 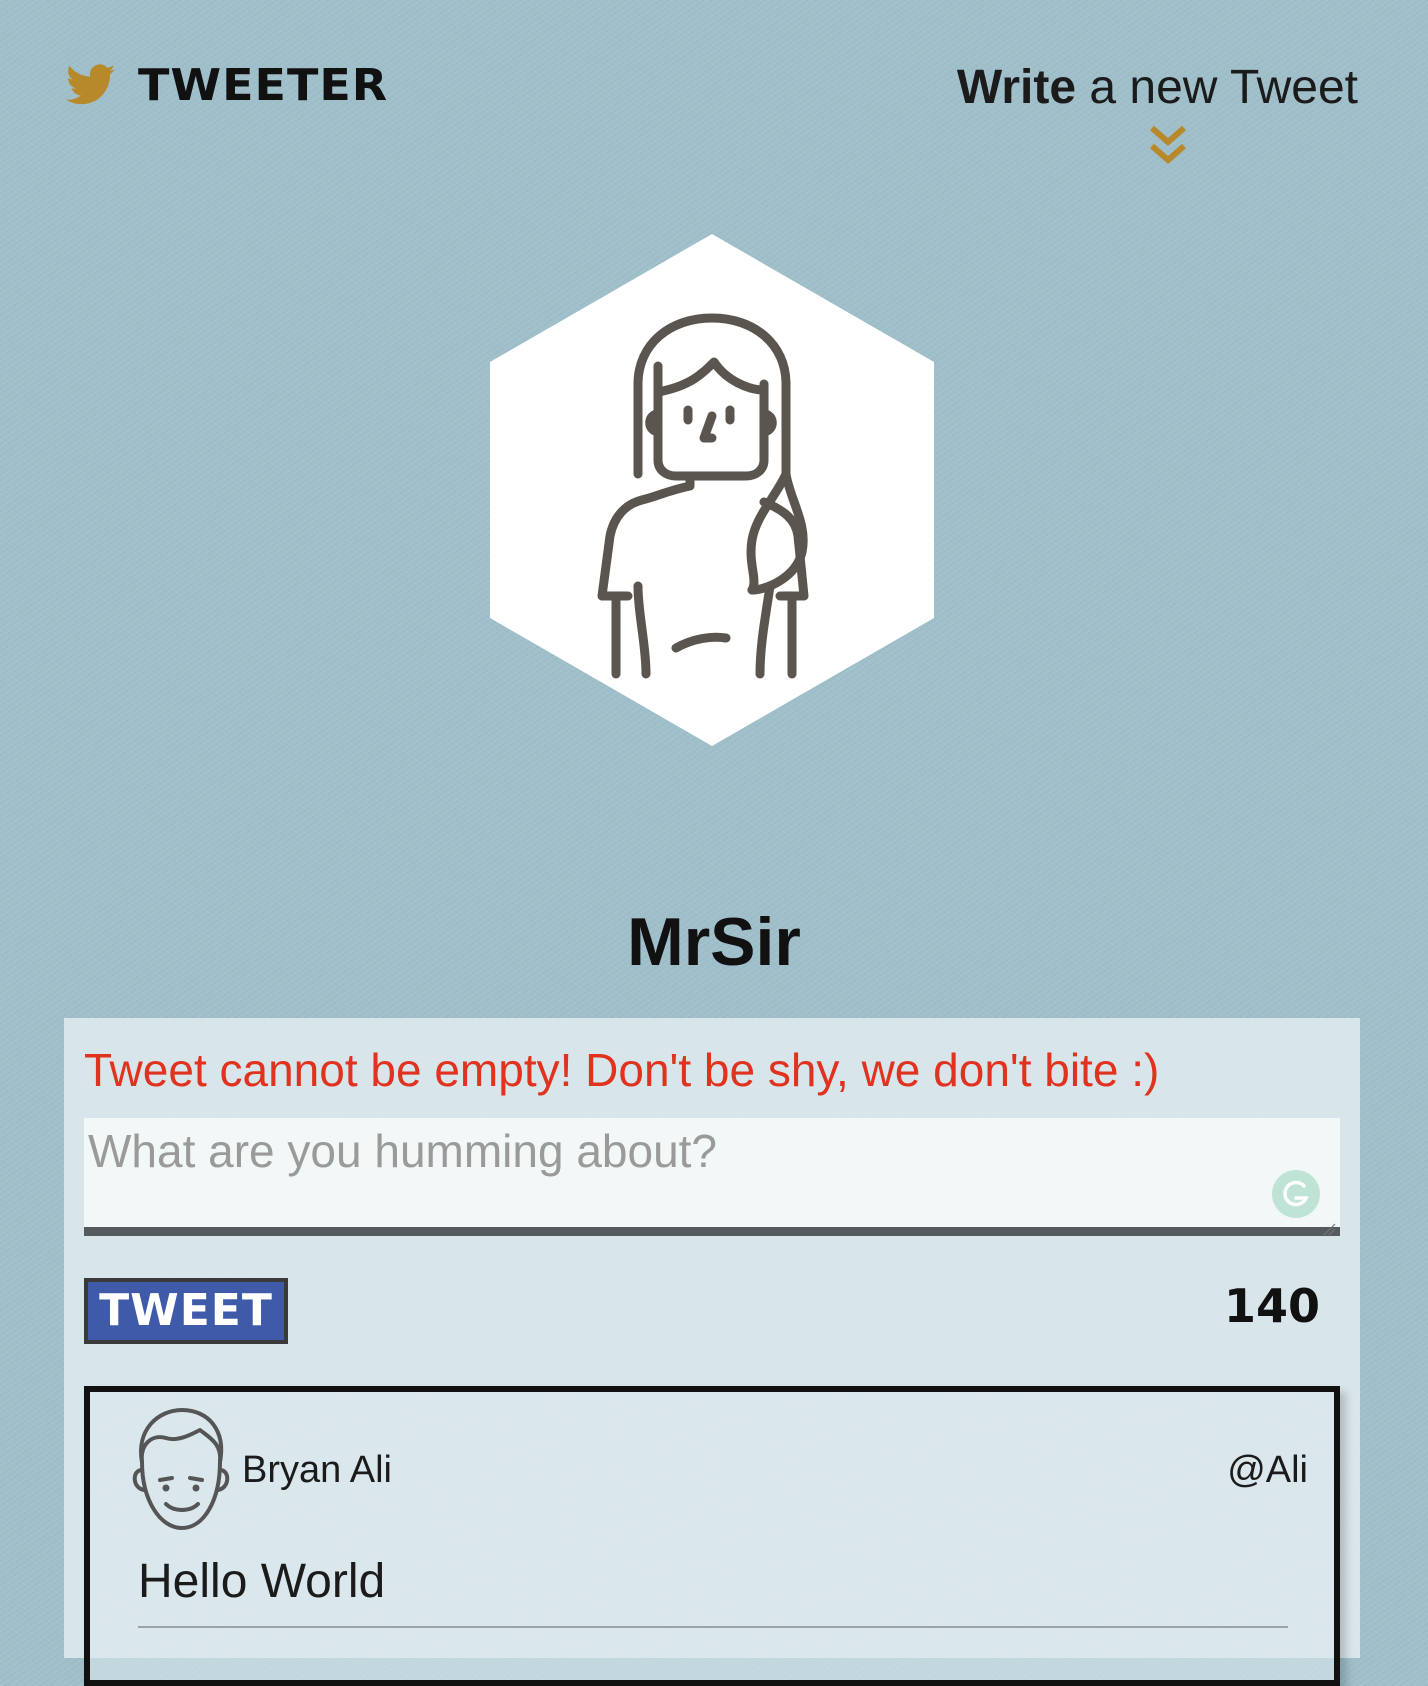 I want to click on double-chevron-down-icon, so click(x=1168, y=145).